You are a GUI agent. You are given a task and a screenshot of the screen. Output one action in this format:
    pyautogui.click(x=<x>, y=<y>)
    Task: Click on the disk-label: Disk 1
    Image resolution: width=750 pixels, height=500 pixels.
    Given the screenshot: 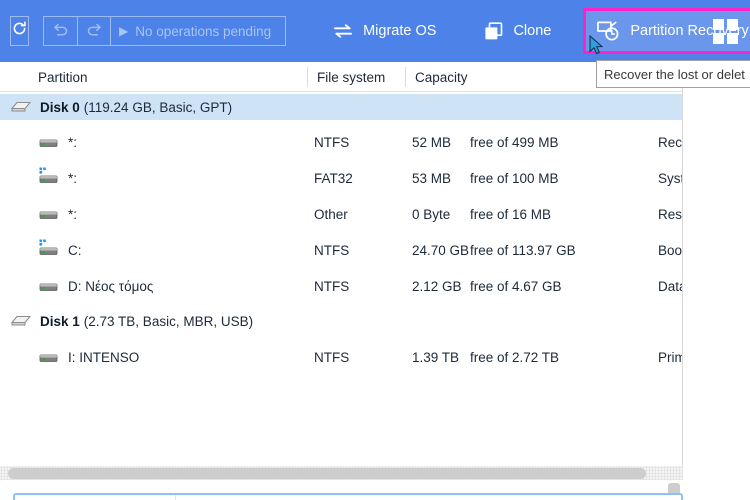 What is the action you would take?
    pyautogui.click(x=60, y=321)
    